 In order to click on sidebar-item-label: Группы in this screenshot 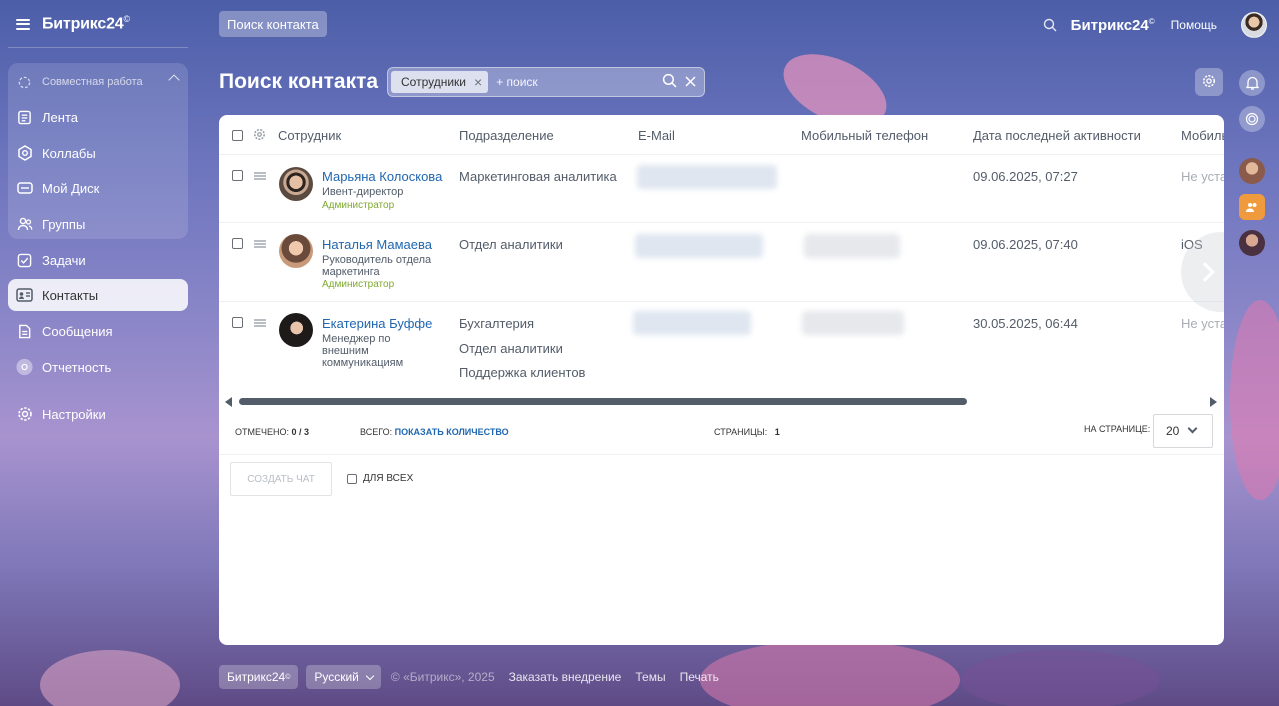, I will do `click(64, 224)`.